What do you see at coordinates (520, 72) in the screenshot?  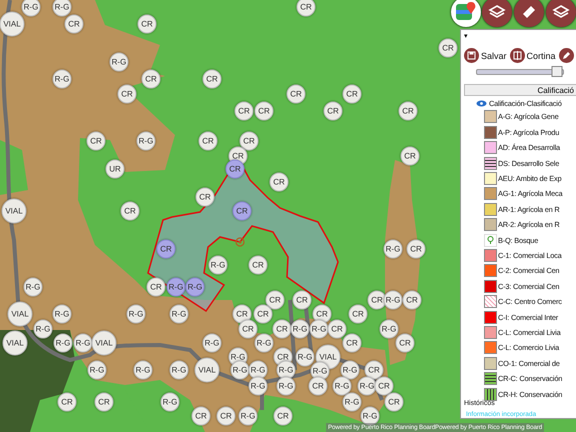 I see `opacity-slider` at bounding box center [520, 72].